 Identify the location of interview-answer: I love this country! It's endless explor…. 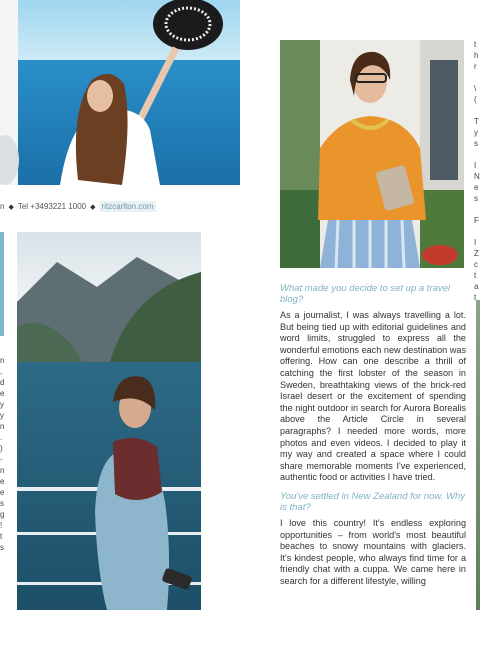
(373, 551).